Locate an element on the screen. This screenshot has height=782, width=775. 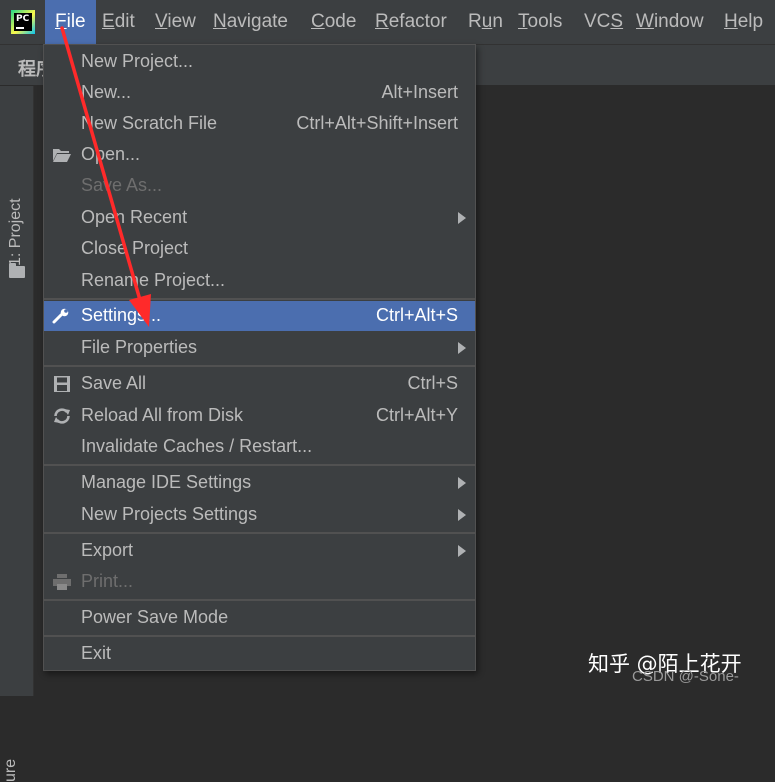
menu-item-power-save-mode: Power Save Mode is located at coordinates (259, 618).